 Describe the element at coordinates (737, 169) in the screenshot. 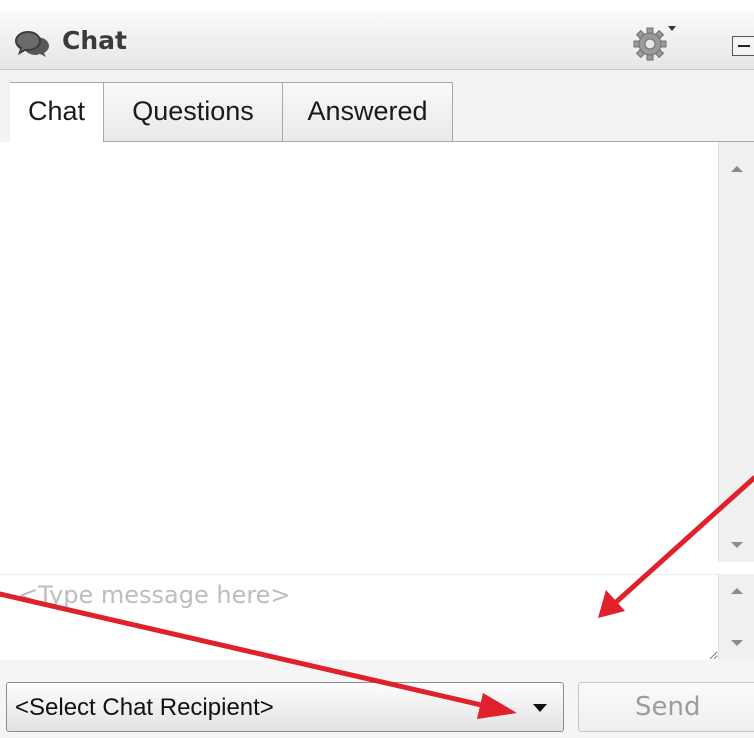

I see `scroll-up-arrow-icon` at that location.